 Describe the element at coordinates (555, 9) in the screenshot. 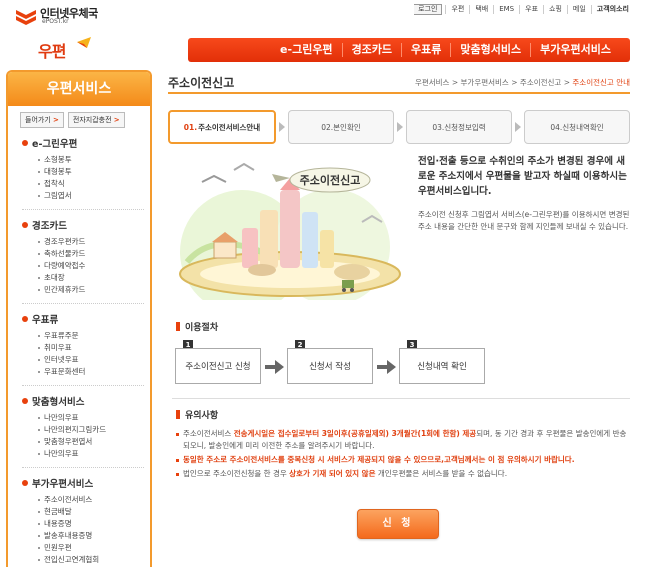

I see `topnav-link-shop: 쇼핑` at that location.